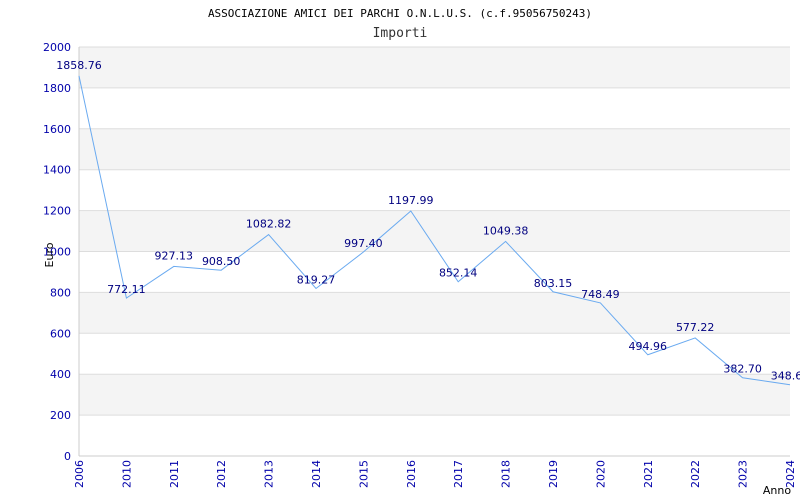 The width and height of the screenshot is (800, 500). What do you see at coordinates (411, 200) in the screenshot?
I see `data-label: 1197.99` at bounding box center [411, 200].